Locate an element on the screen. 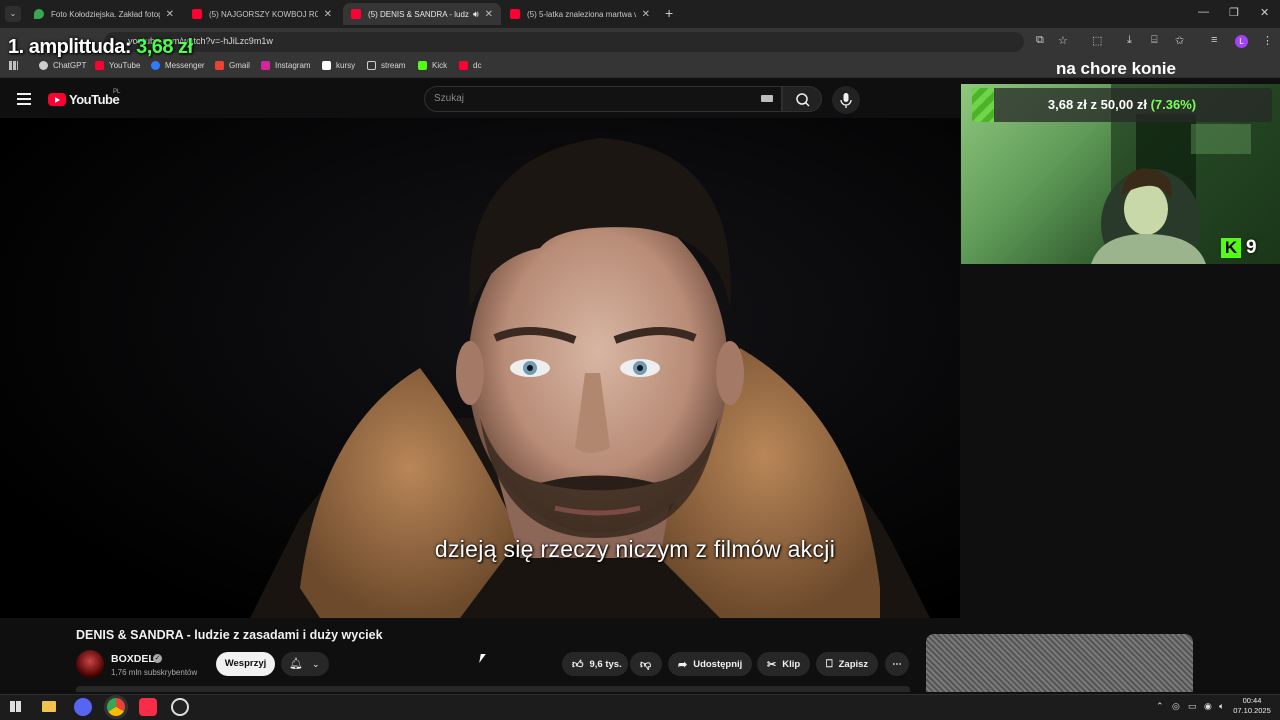  network-icon: ▭ is located at coordinates (1192, 706).